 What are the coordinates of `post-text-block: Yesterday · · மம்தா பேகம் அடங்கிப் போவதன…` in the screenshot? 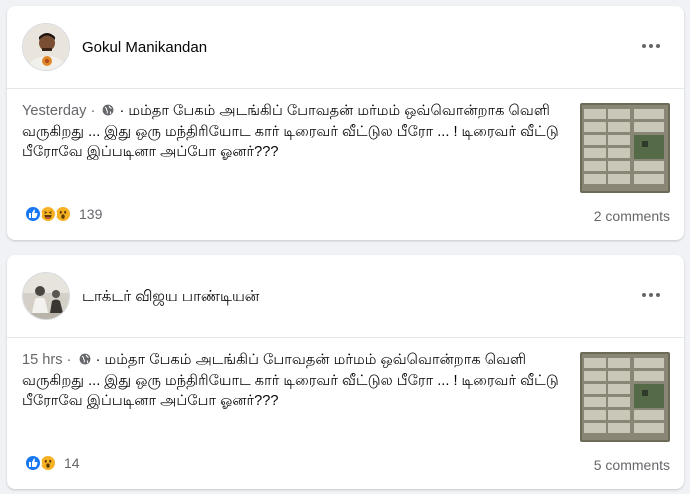 It's located at (292, 132).